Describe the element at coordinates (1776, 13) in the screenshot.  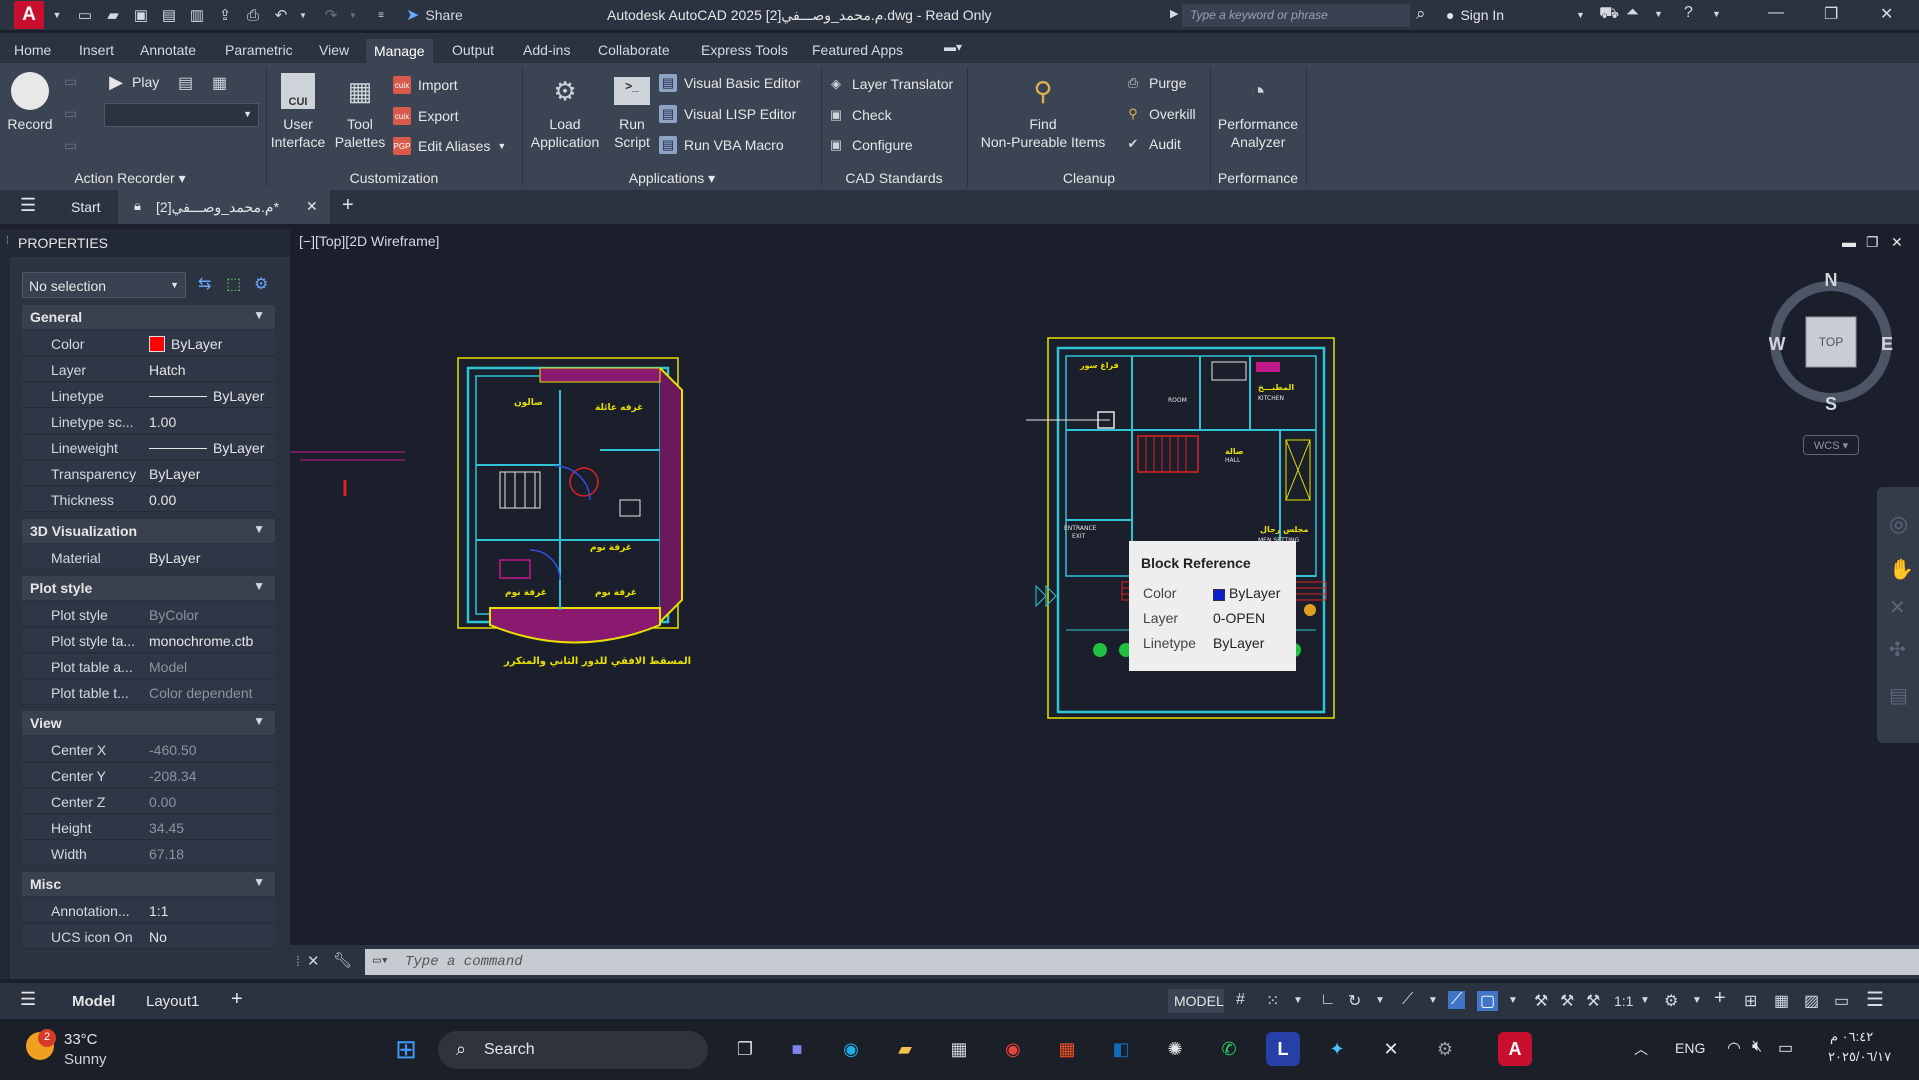
I see `minimize-icon: —` at that location.